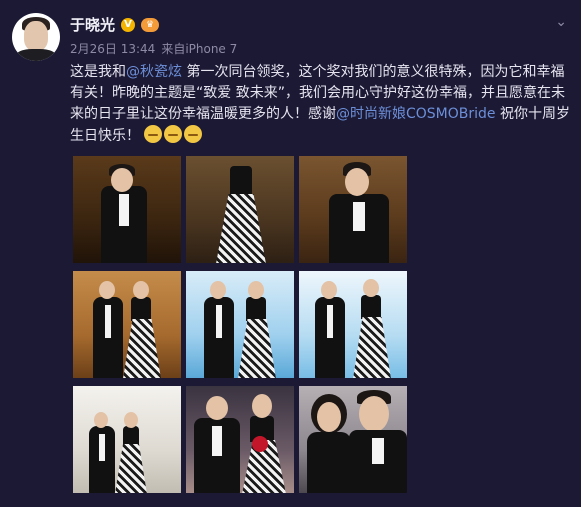 The width and height of the screenshot is (581, 507). Describe the element at coordinates (112, 48) in the screenshot. I see `post-timestamp: 2月26日 13:44` at that location.